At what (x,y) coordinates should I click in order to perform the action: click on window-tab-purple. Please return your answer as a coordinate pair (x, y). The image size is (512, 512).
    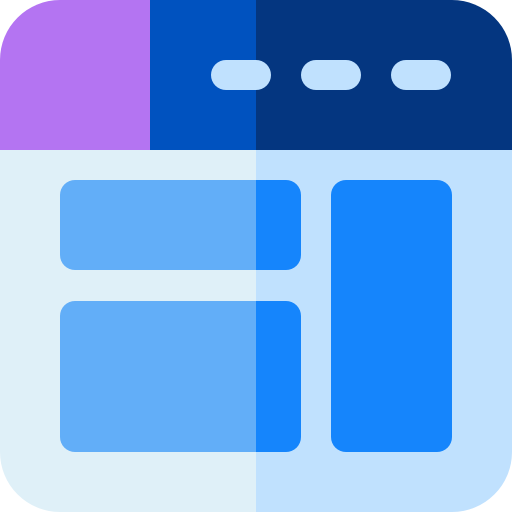
    Looking at the image, I should click on (75, 75).